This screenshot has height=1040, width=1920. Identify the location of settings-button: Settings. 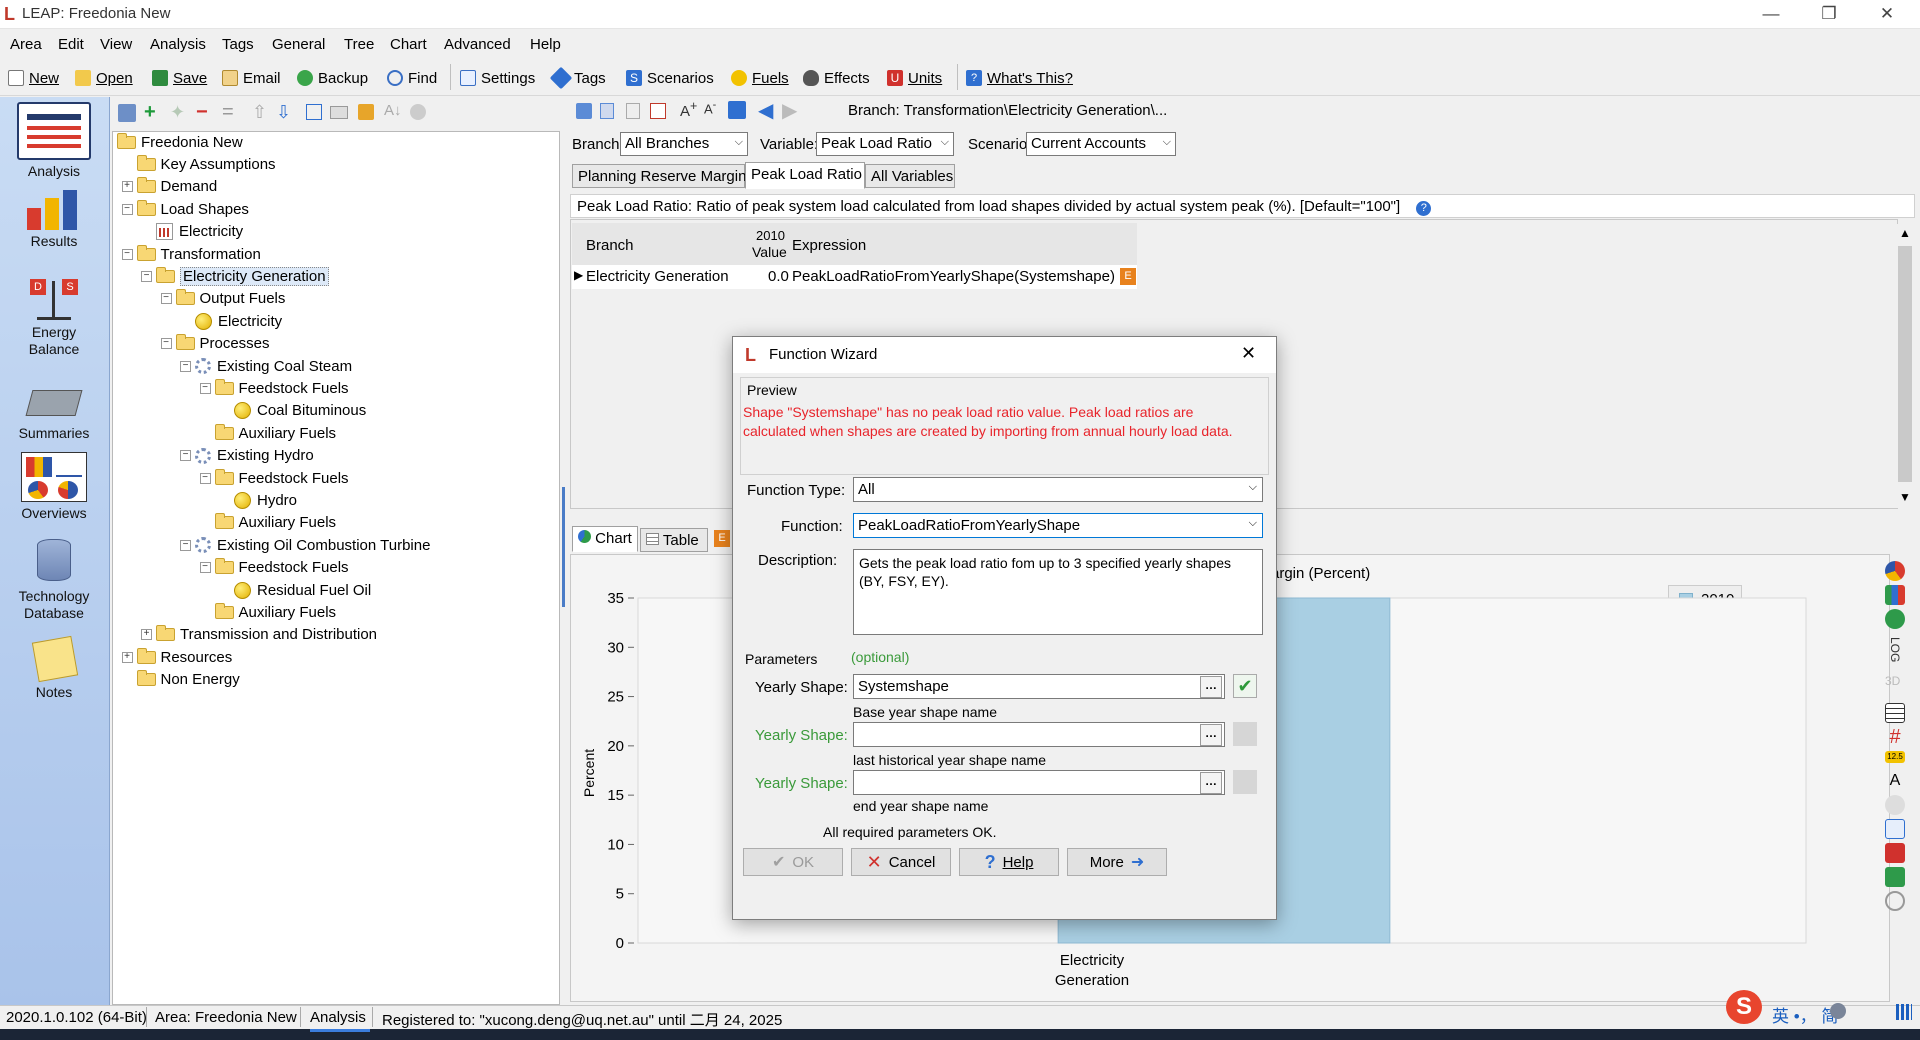
(497, 78).